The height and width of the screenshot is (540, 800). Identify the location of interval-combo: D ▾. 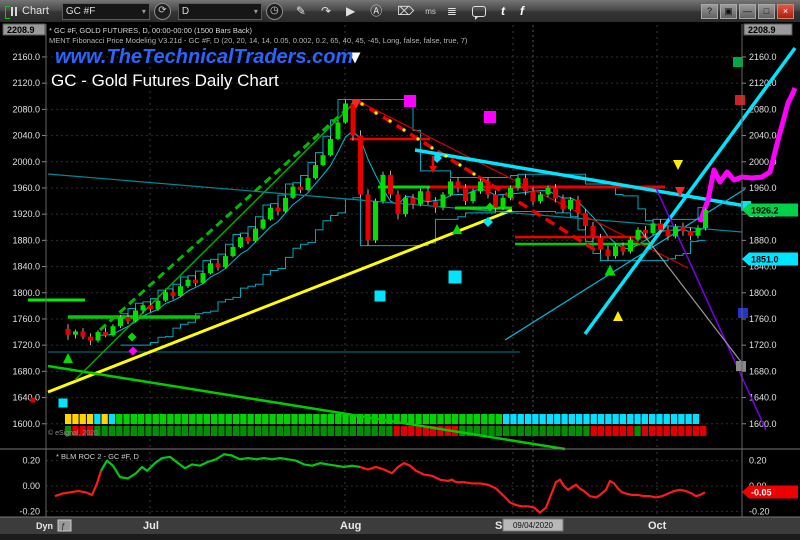
(219, 11).